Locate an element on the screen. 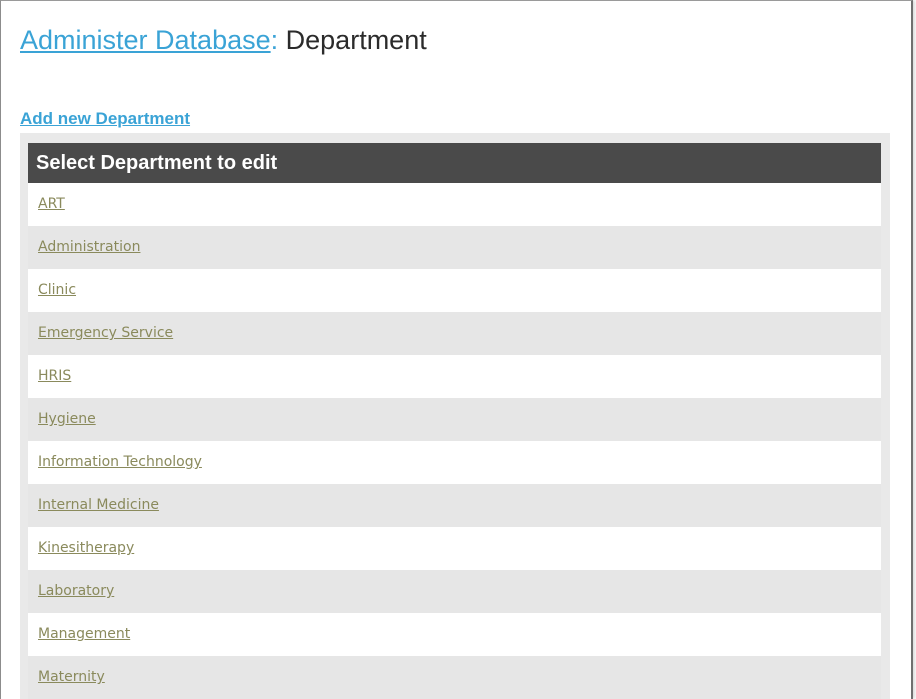 The height and width of the screenshot is (699, 916). department-link-clinic: Clinic is located at coordinates (57, 290).